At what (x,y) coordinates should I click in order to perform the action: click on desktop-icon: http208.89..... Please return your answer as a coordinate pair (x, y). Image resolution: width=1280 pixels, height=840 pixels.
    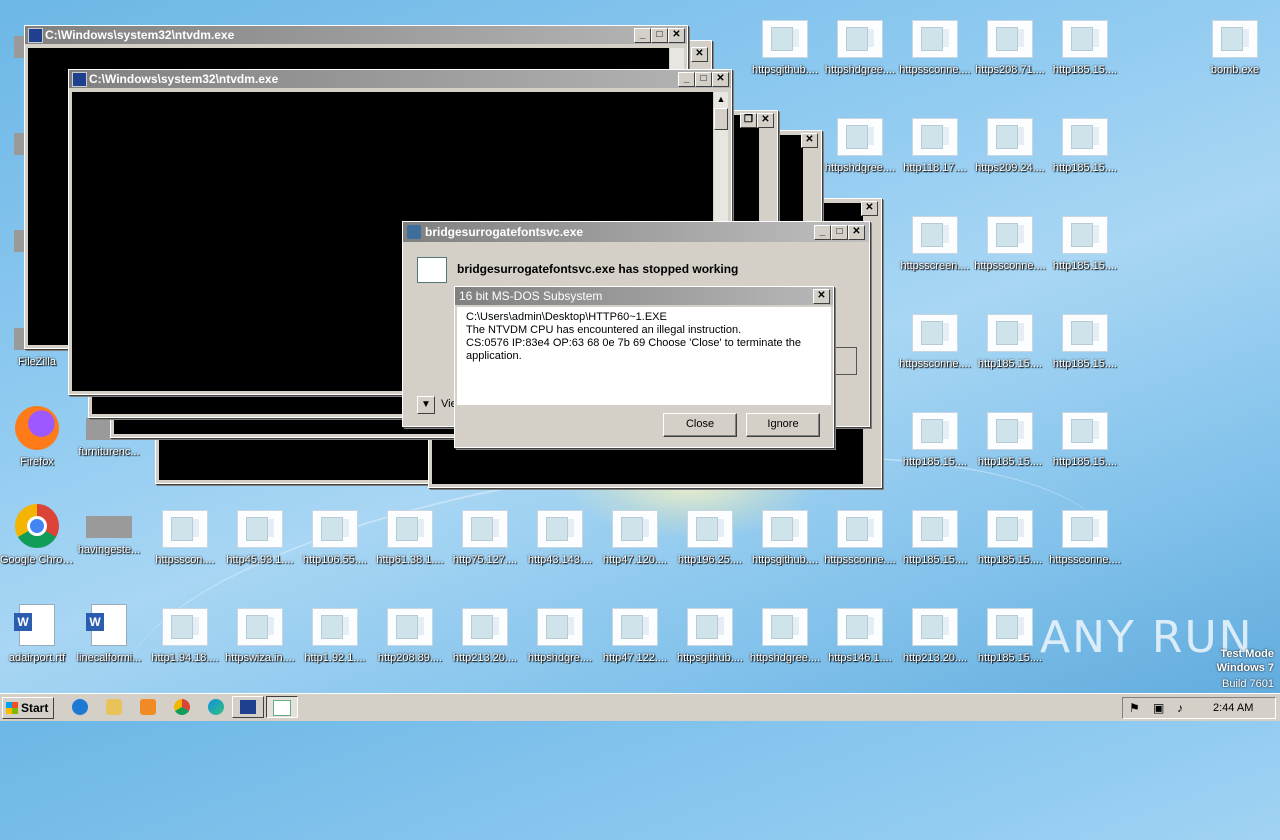
    Looking at the image, I should click on (410, 643).